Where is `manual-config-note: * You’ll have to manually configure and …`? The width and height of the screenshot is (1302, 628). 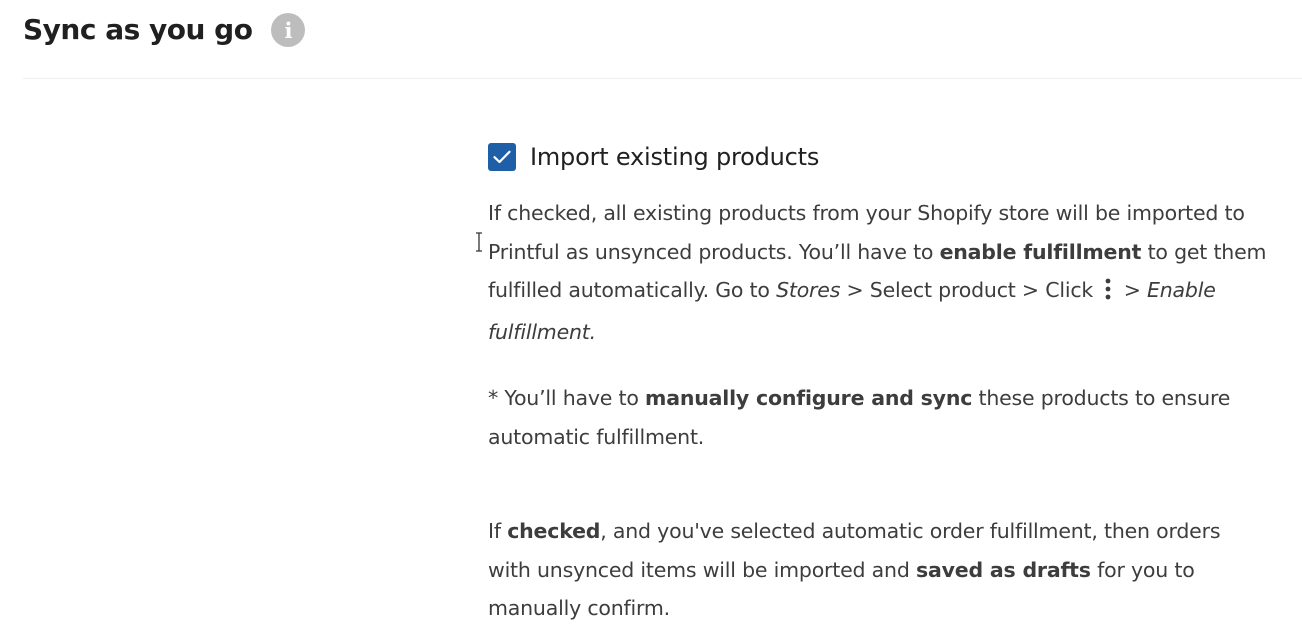 manual-config-note: * You’ll have to manually configure and … is located at coordinates (859, 417).